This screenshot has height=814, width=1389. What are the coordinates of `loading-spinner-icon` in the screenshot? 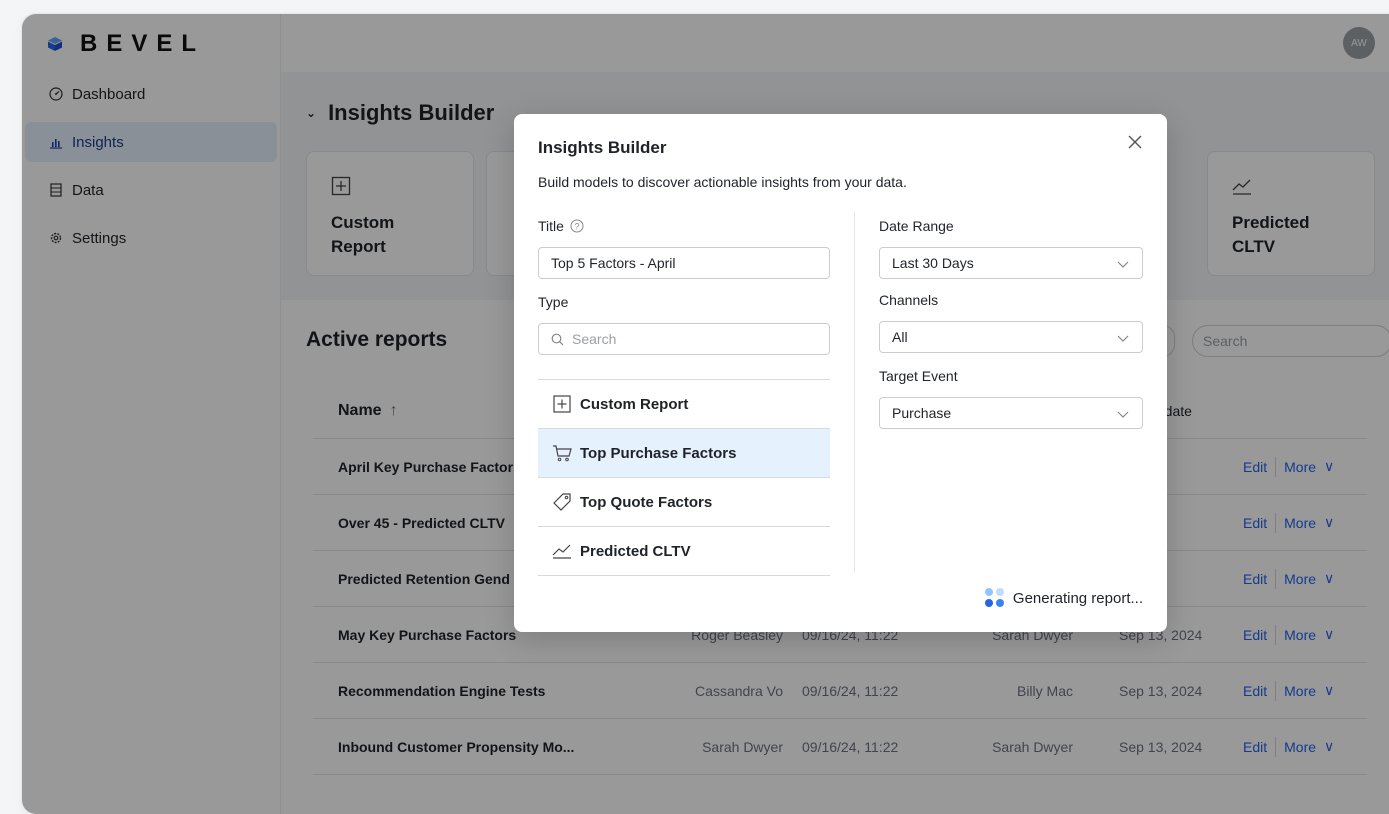 It's located at (994, 598).